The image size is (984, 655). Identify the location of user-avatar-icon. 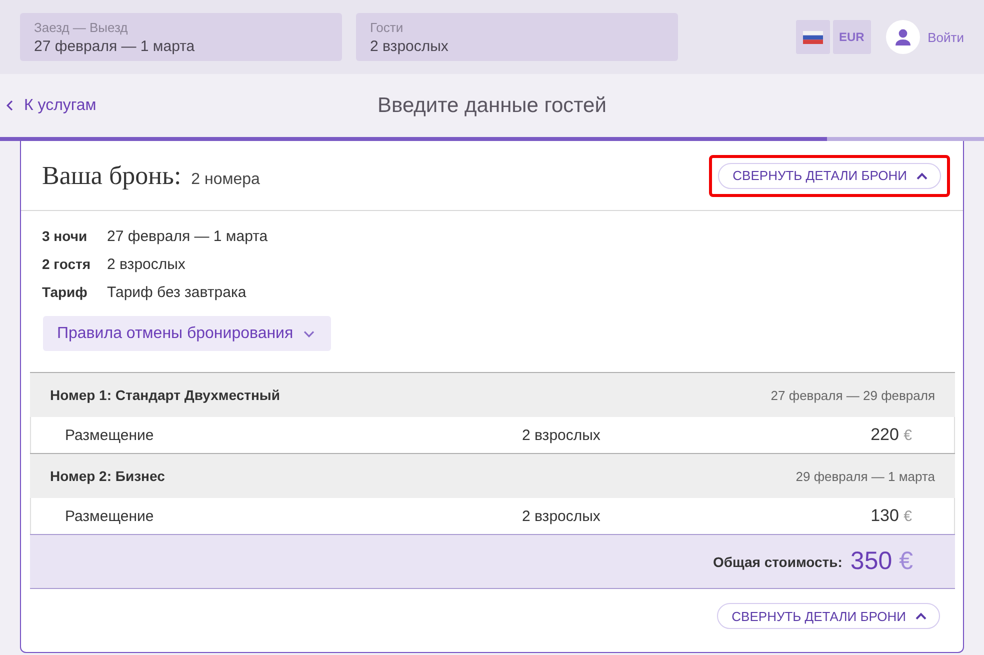
(903, 37).